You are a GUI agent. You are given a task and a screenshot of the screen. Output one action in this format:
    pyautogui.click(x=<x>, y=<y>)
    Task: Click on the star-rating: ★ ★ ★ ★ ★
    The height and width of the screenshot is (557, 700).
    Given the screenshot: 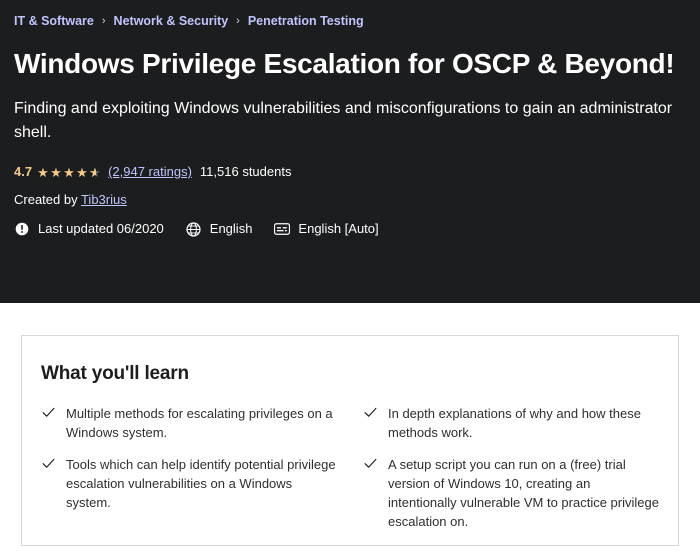 What is the action you would take?
    pyautogui.click(x=69, y=172)
    